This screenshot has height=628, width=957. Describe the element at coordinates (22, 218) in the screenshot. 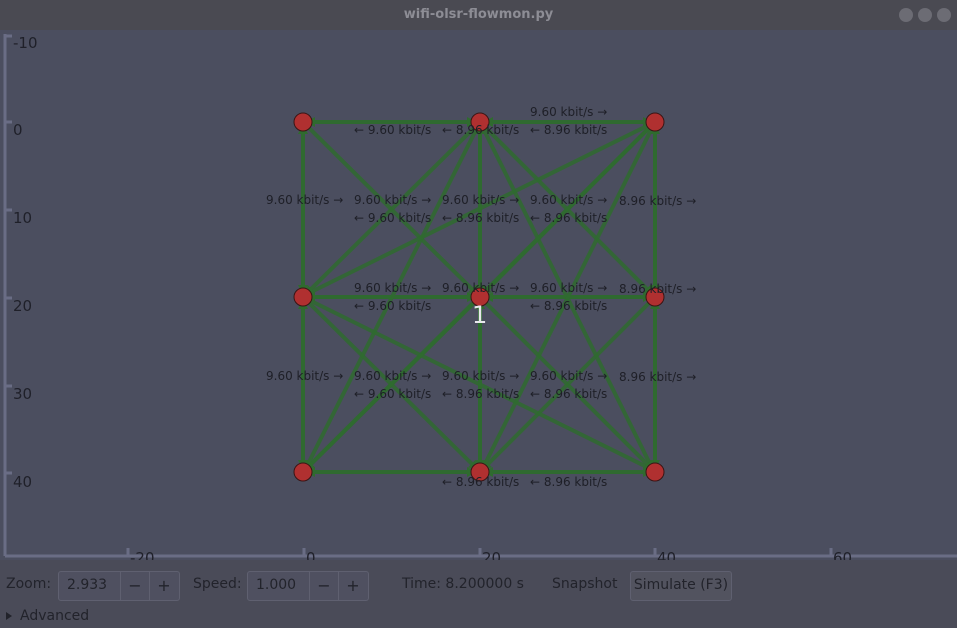

I see `y-tick-label: 10` at that location.